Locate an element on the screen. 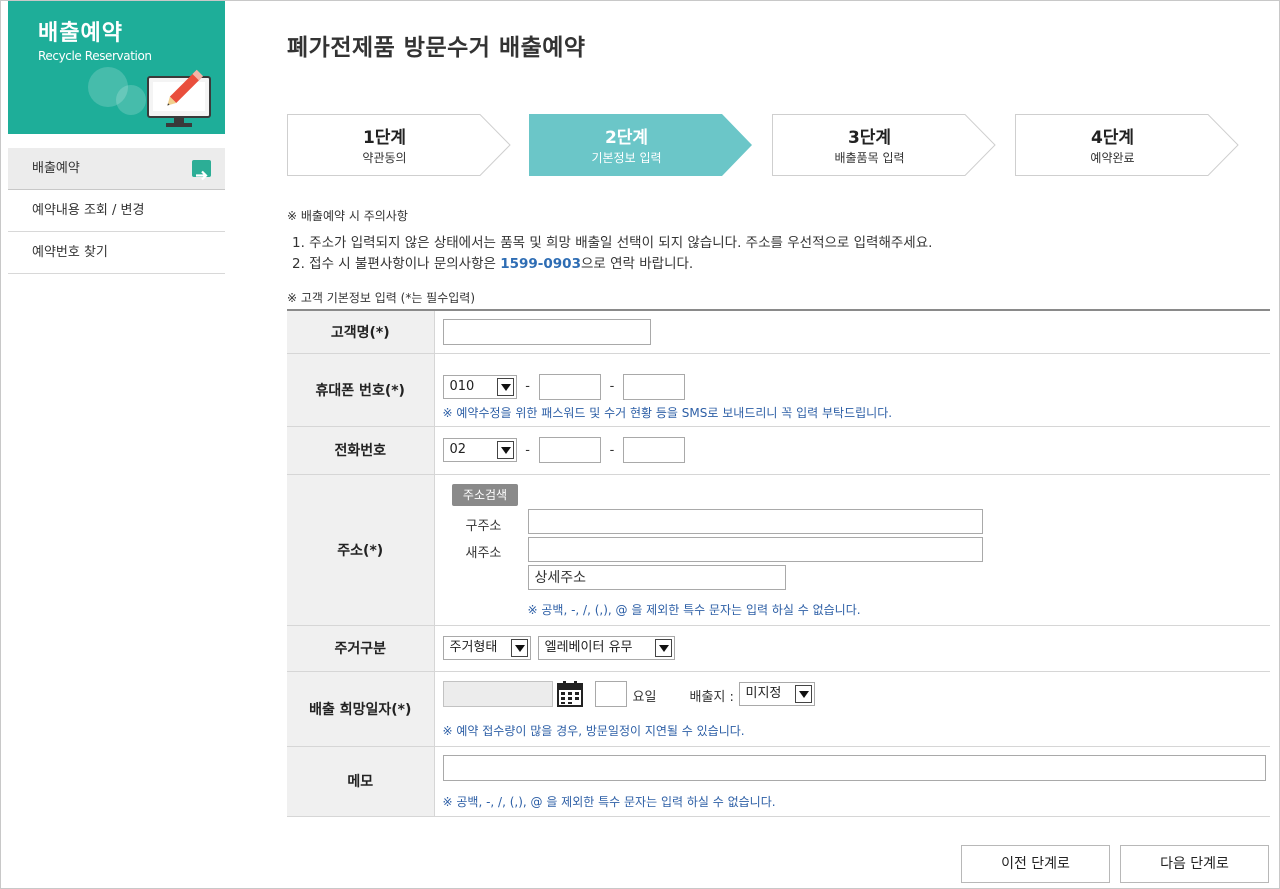 The height and width of the screenshot is (889, 1280). banner-title: 배출예약 is located at coordinates (80, 33).